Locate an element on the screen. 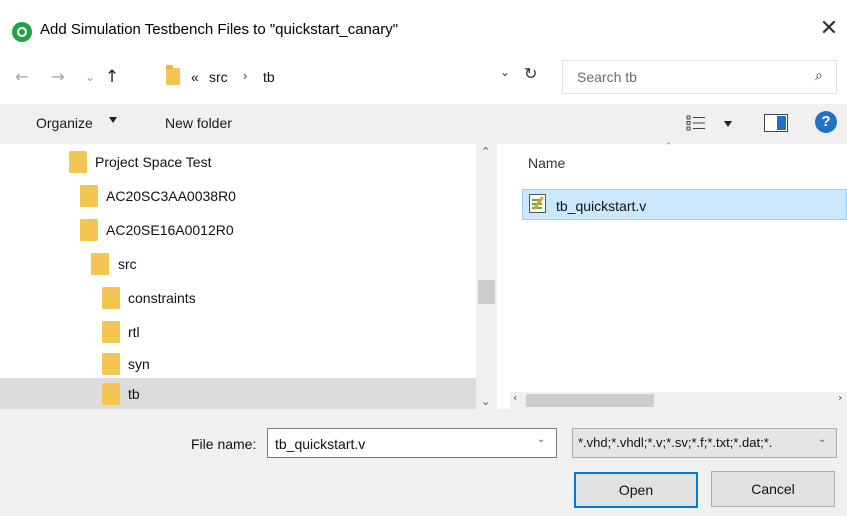  forward-icon: → is located at coordinates (58, 77).